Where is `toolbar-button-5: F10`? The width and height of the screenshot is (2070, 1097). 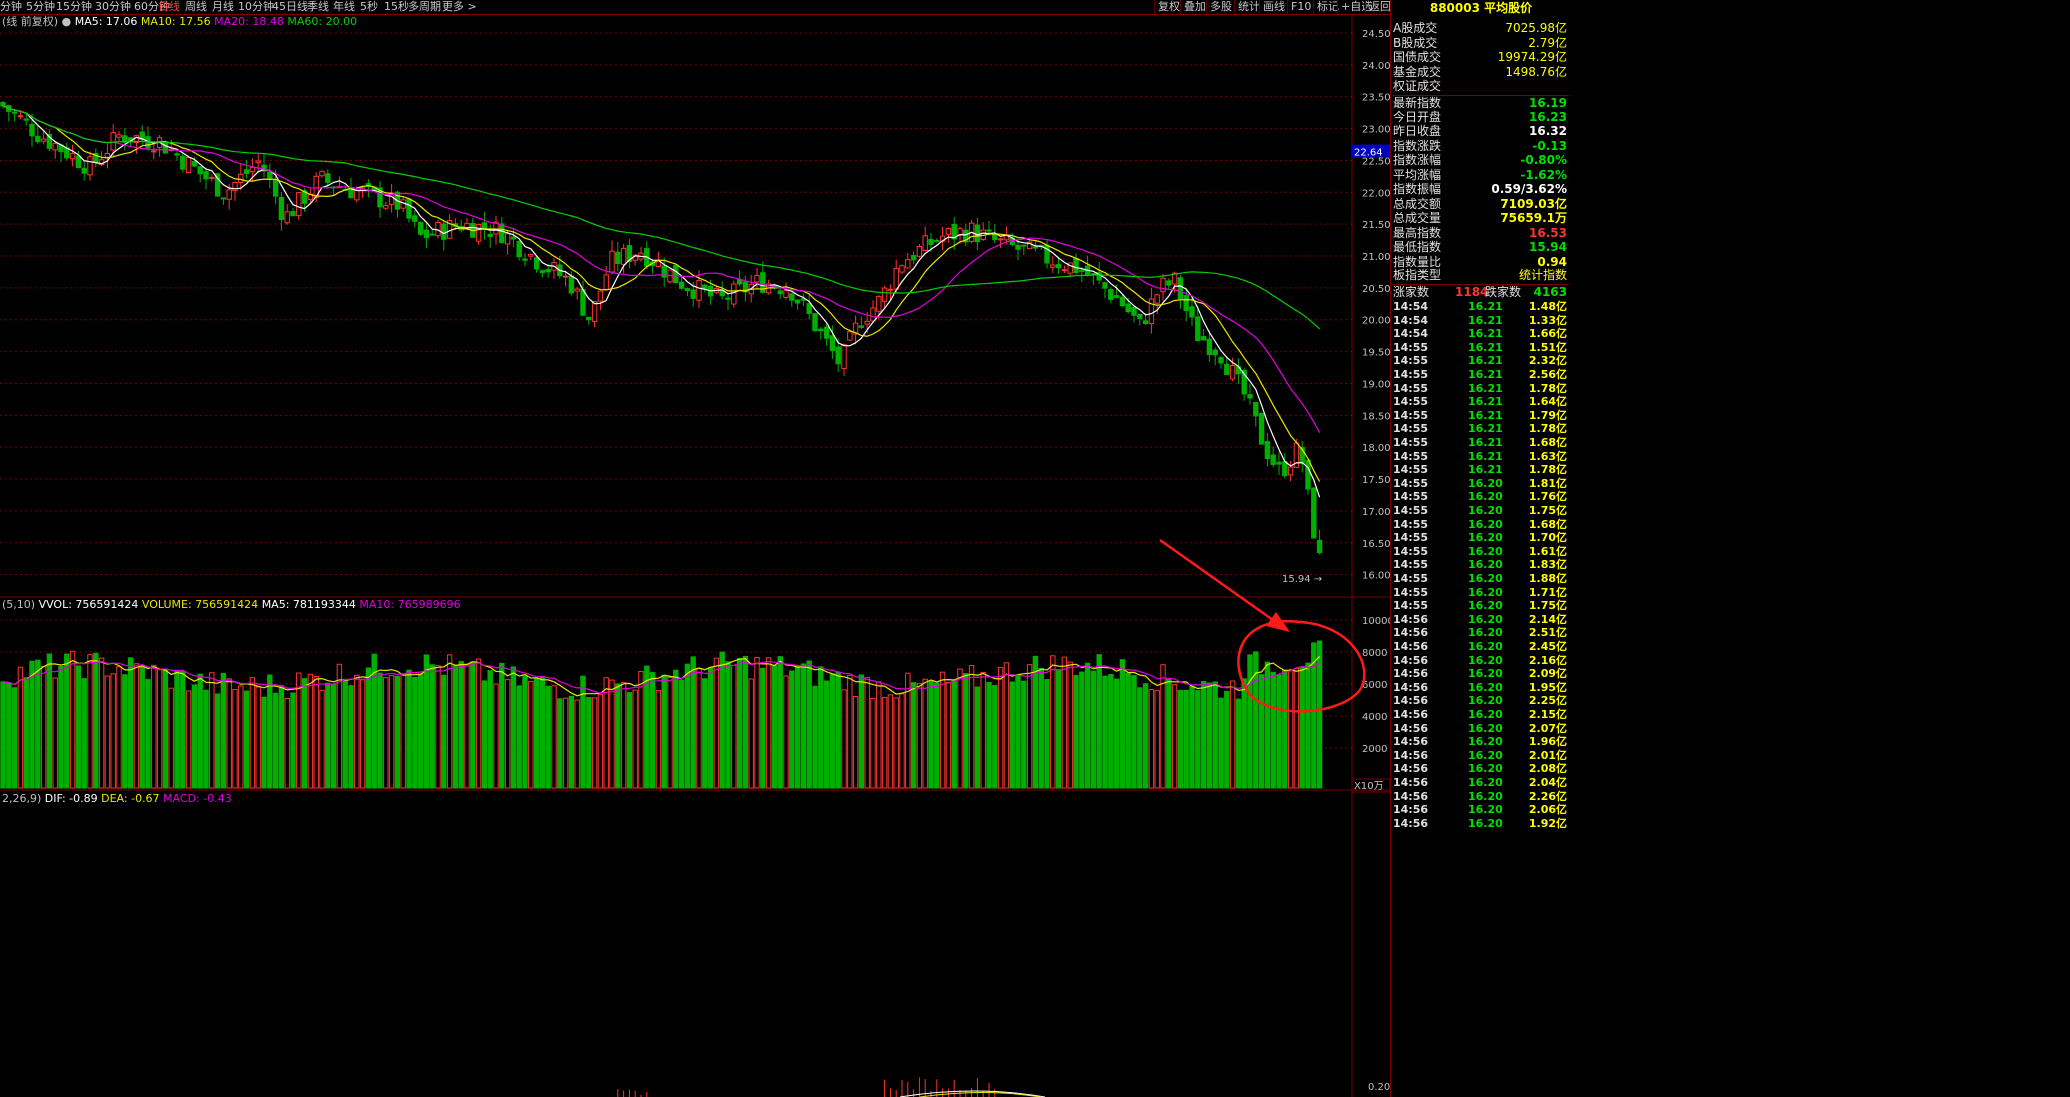 toolbar-button-5: F10 is located at coordinates (1300, 7).